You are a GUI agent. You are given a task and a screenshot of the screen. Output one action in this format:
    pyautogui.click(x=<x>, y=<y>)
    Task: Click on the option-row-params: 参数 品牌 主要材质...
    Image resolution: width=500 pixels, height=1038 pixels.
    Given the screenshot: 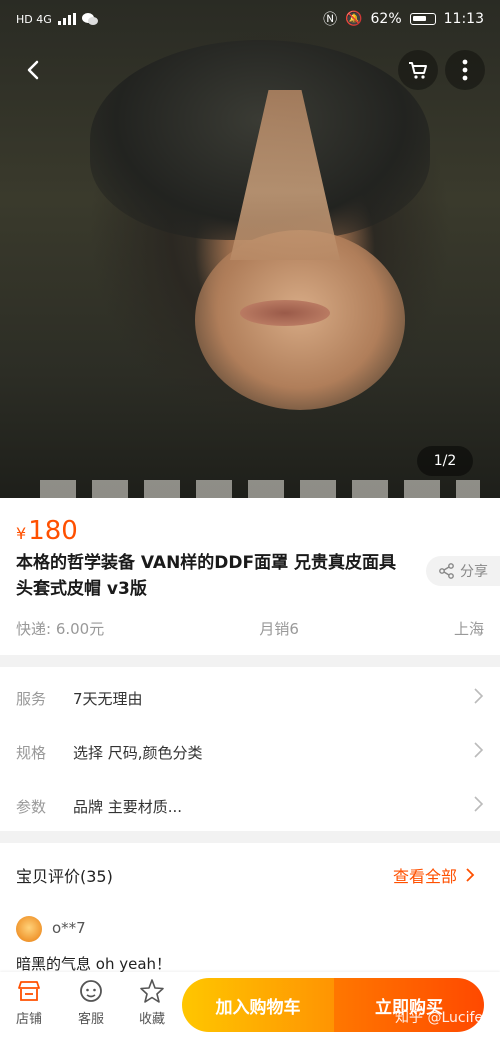 What is the action you would take?
    pyautogui.click(x=250, y=806)
    